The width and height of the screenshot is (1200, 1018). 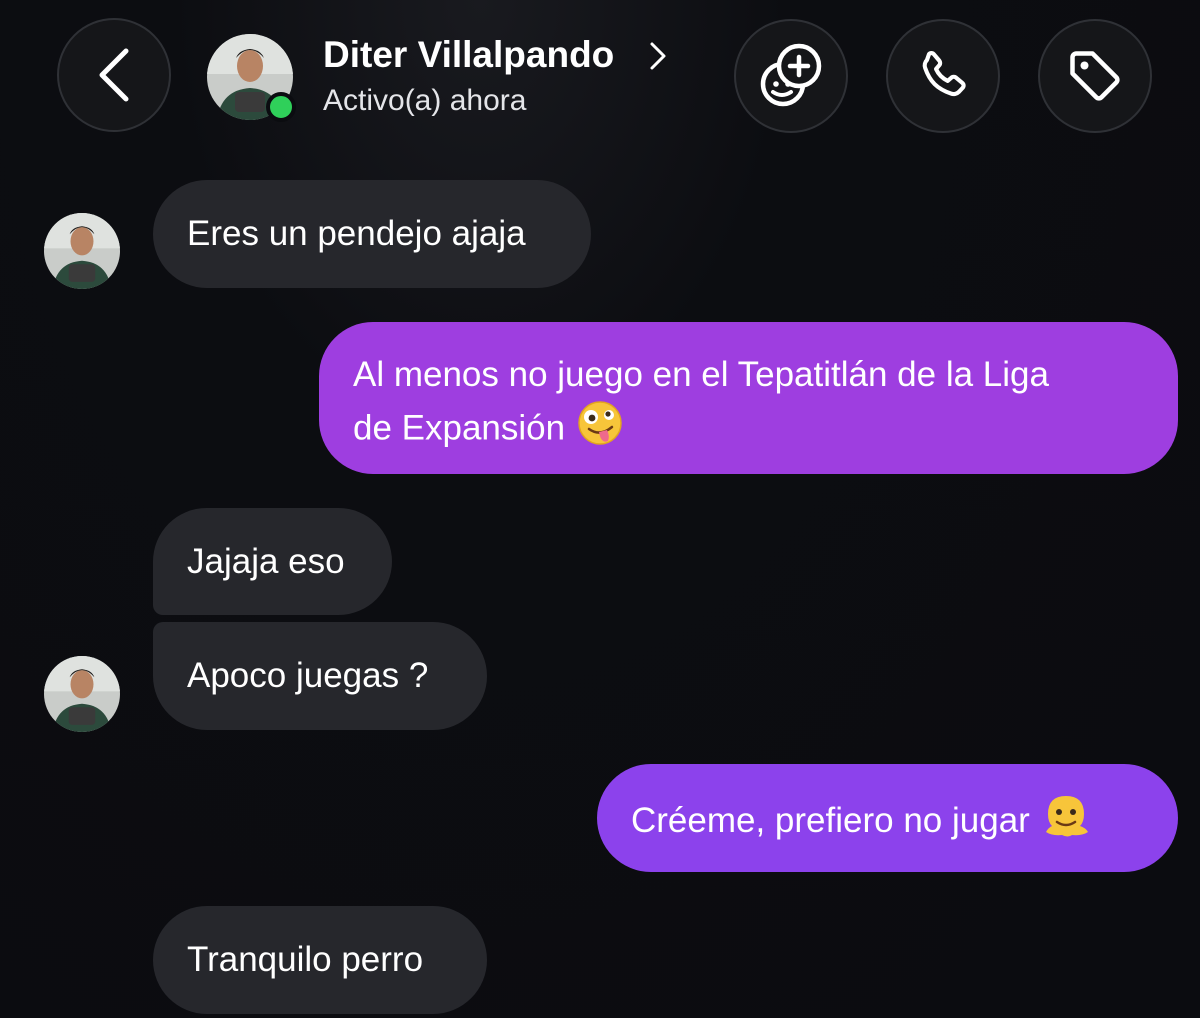 What do you see at coordinates (459, 428) in the screenshot?
I see `message-text-line-2: de Expansión` at bounding box center [459, 428].